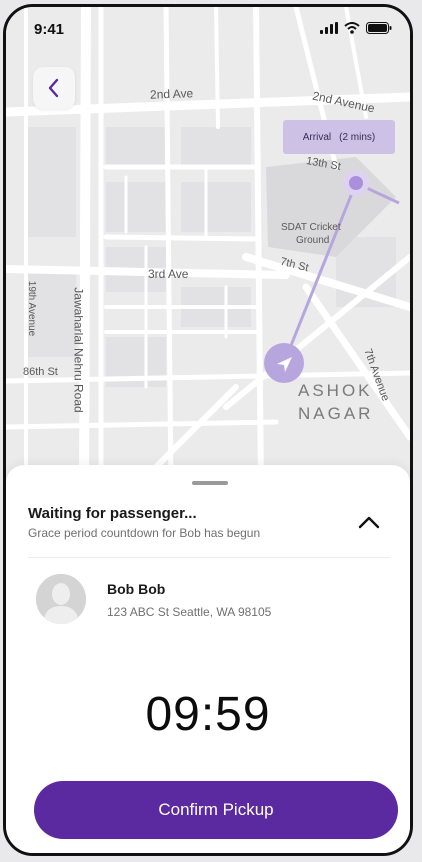  I want to click on street-label-2nd-ave: 2nd Ave, so click(171, 94).